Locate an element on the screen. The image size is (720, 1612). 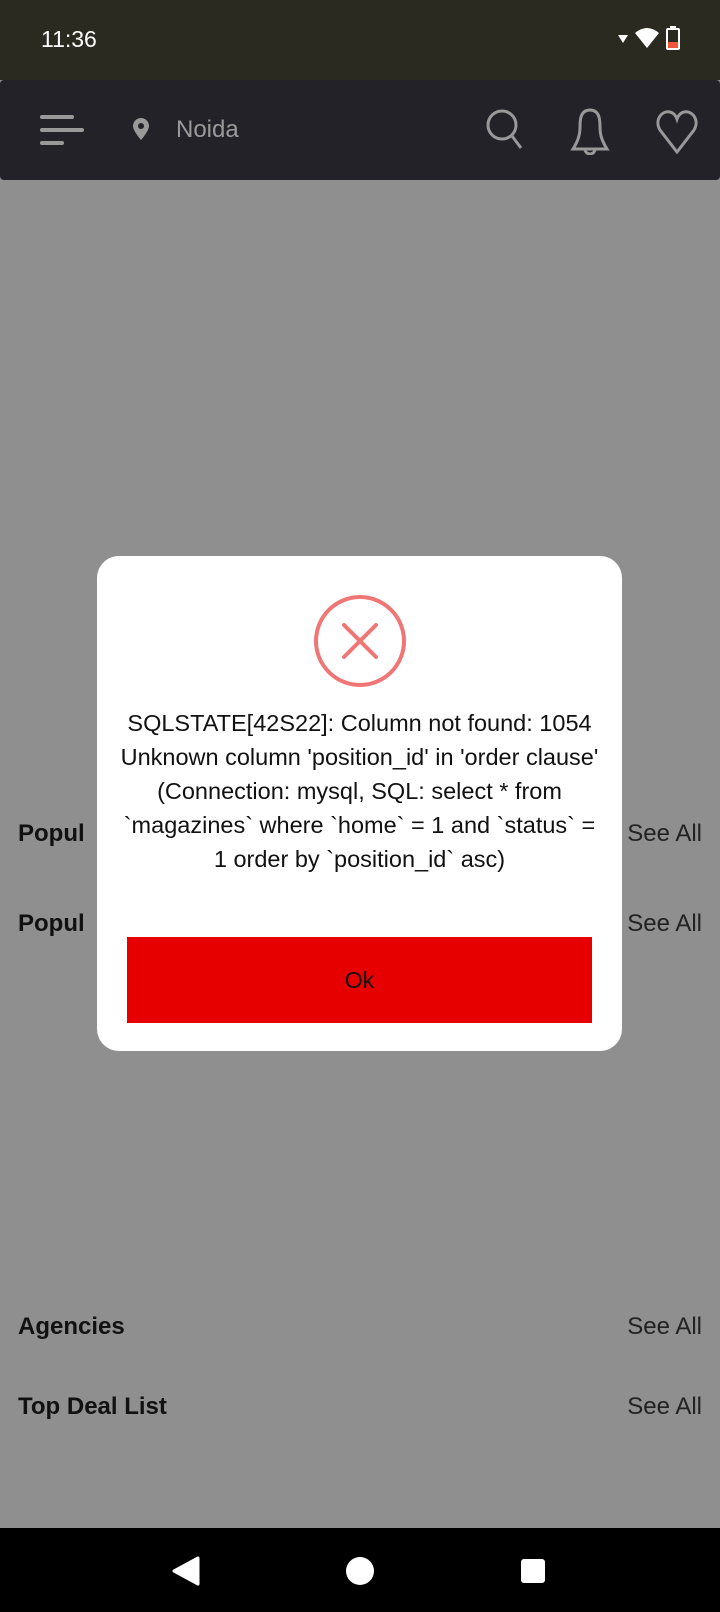
section-agencies: Agencies See All is located at coordinates (360, 1327).